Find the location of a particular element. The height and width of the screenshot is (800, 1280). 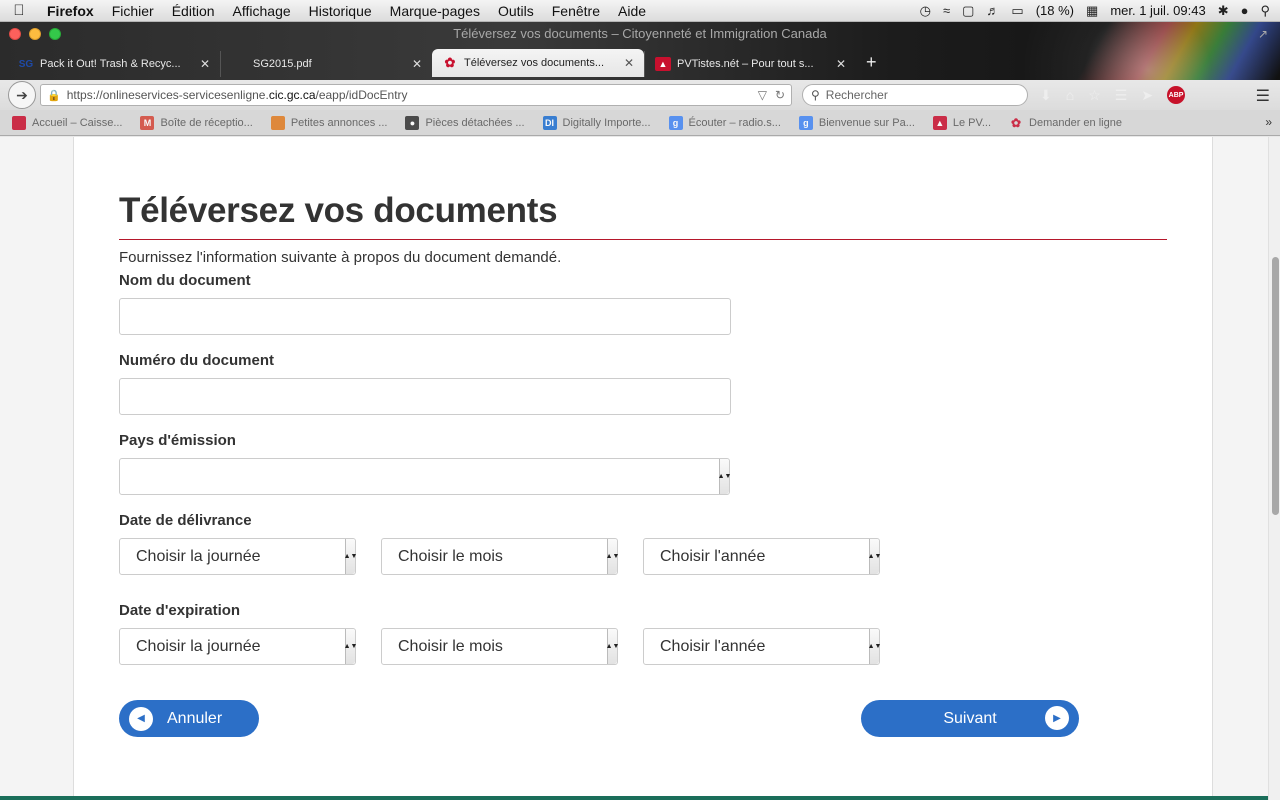

fullscreen-icon: ↗ is located at coordinates (1263, 34).